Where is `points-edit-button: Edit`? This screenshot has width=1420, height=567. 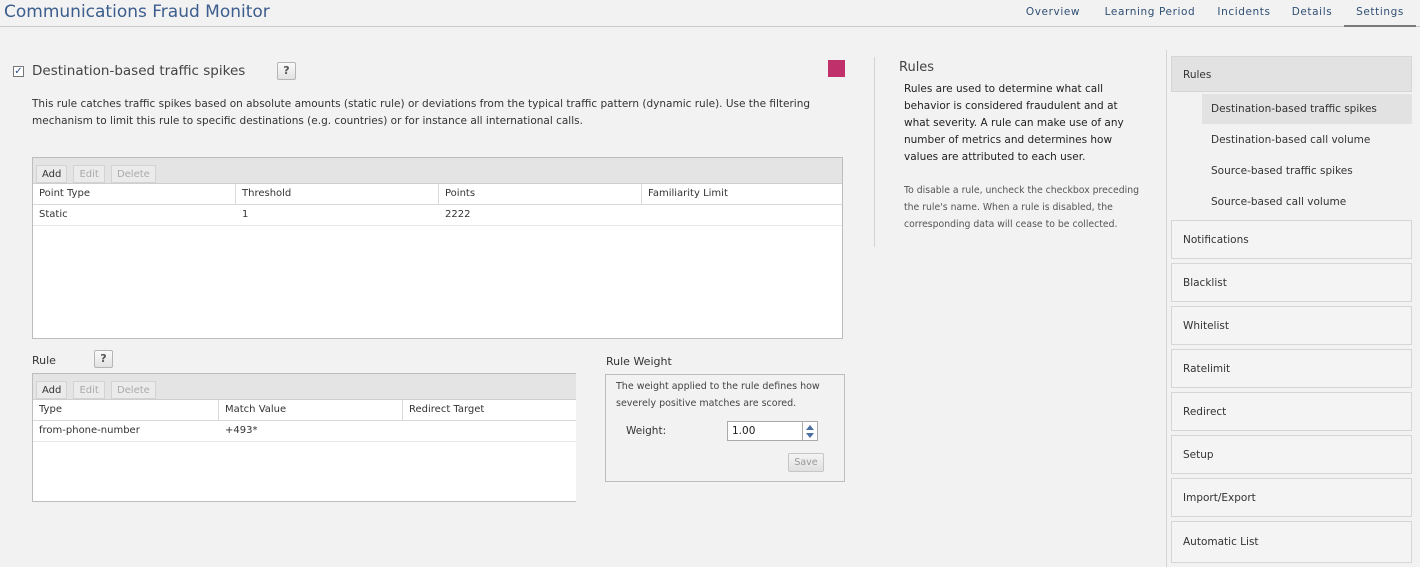
points-edit-button: Edit is located at coordinates (89, 174).